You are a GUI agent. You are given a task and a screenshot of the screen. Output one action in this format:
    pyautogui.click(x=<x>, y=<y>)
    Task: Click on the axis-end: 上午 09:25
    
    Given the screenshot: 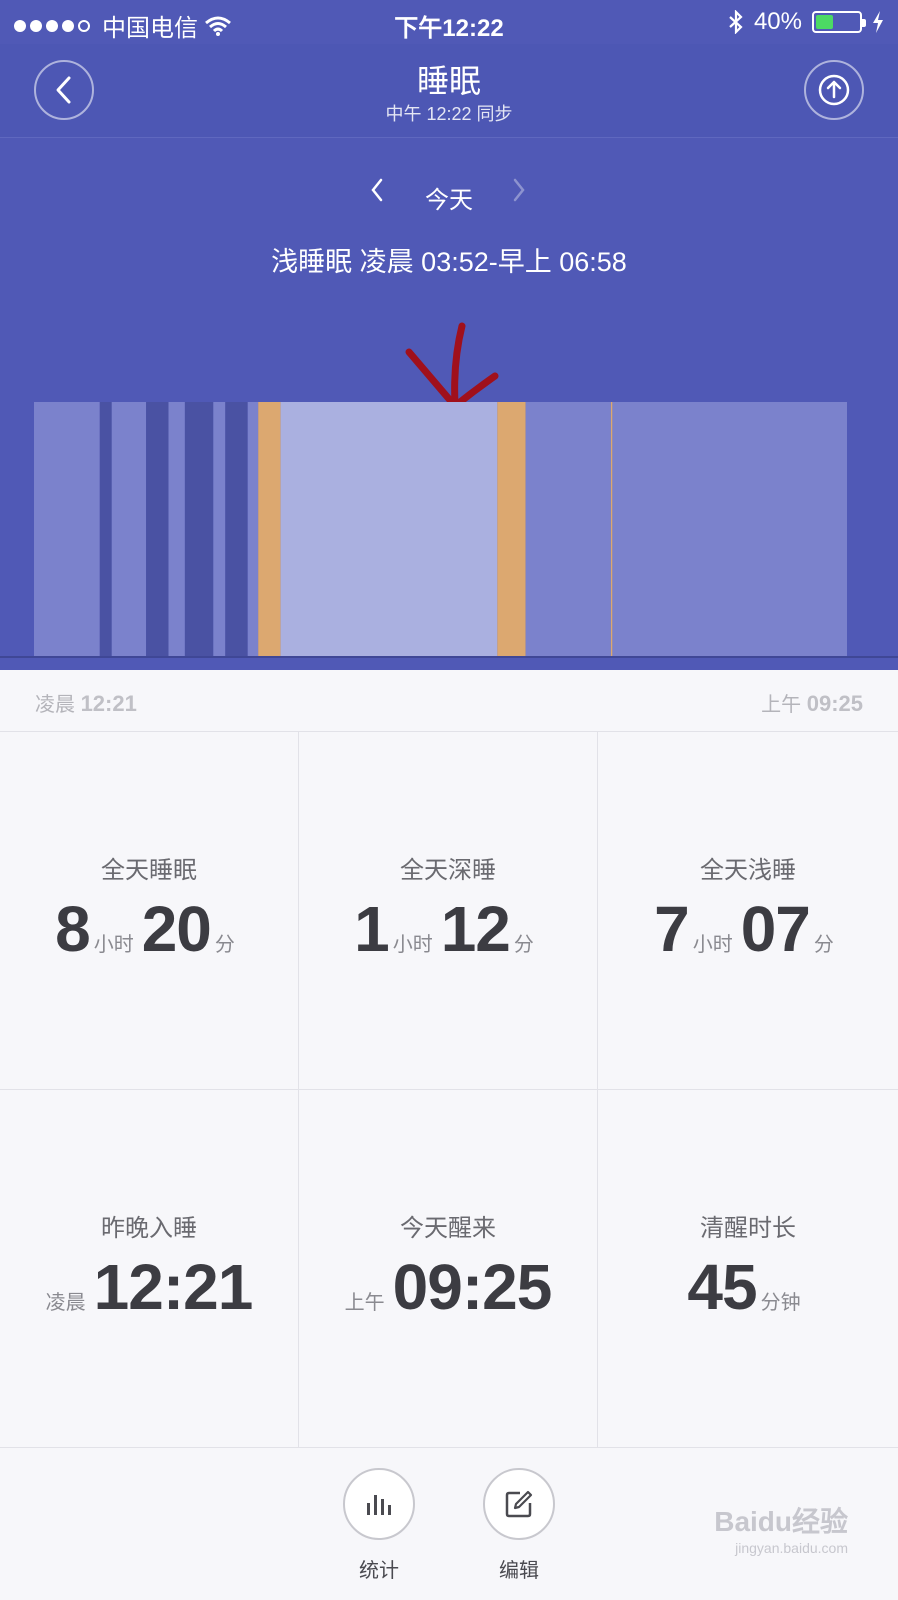 What is the action you would take?
    pyautogui.click(x=812, y=702)
    